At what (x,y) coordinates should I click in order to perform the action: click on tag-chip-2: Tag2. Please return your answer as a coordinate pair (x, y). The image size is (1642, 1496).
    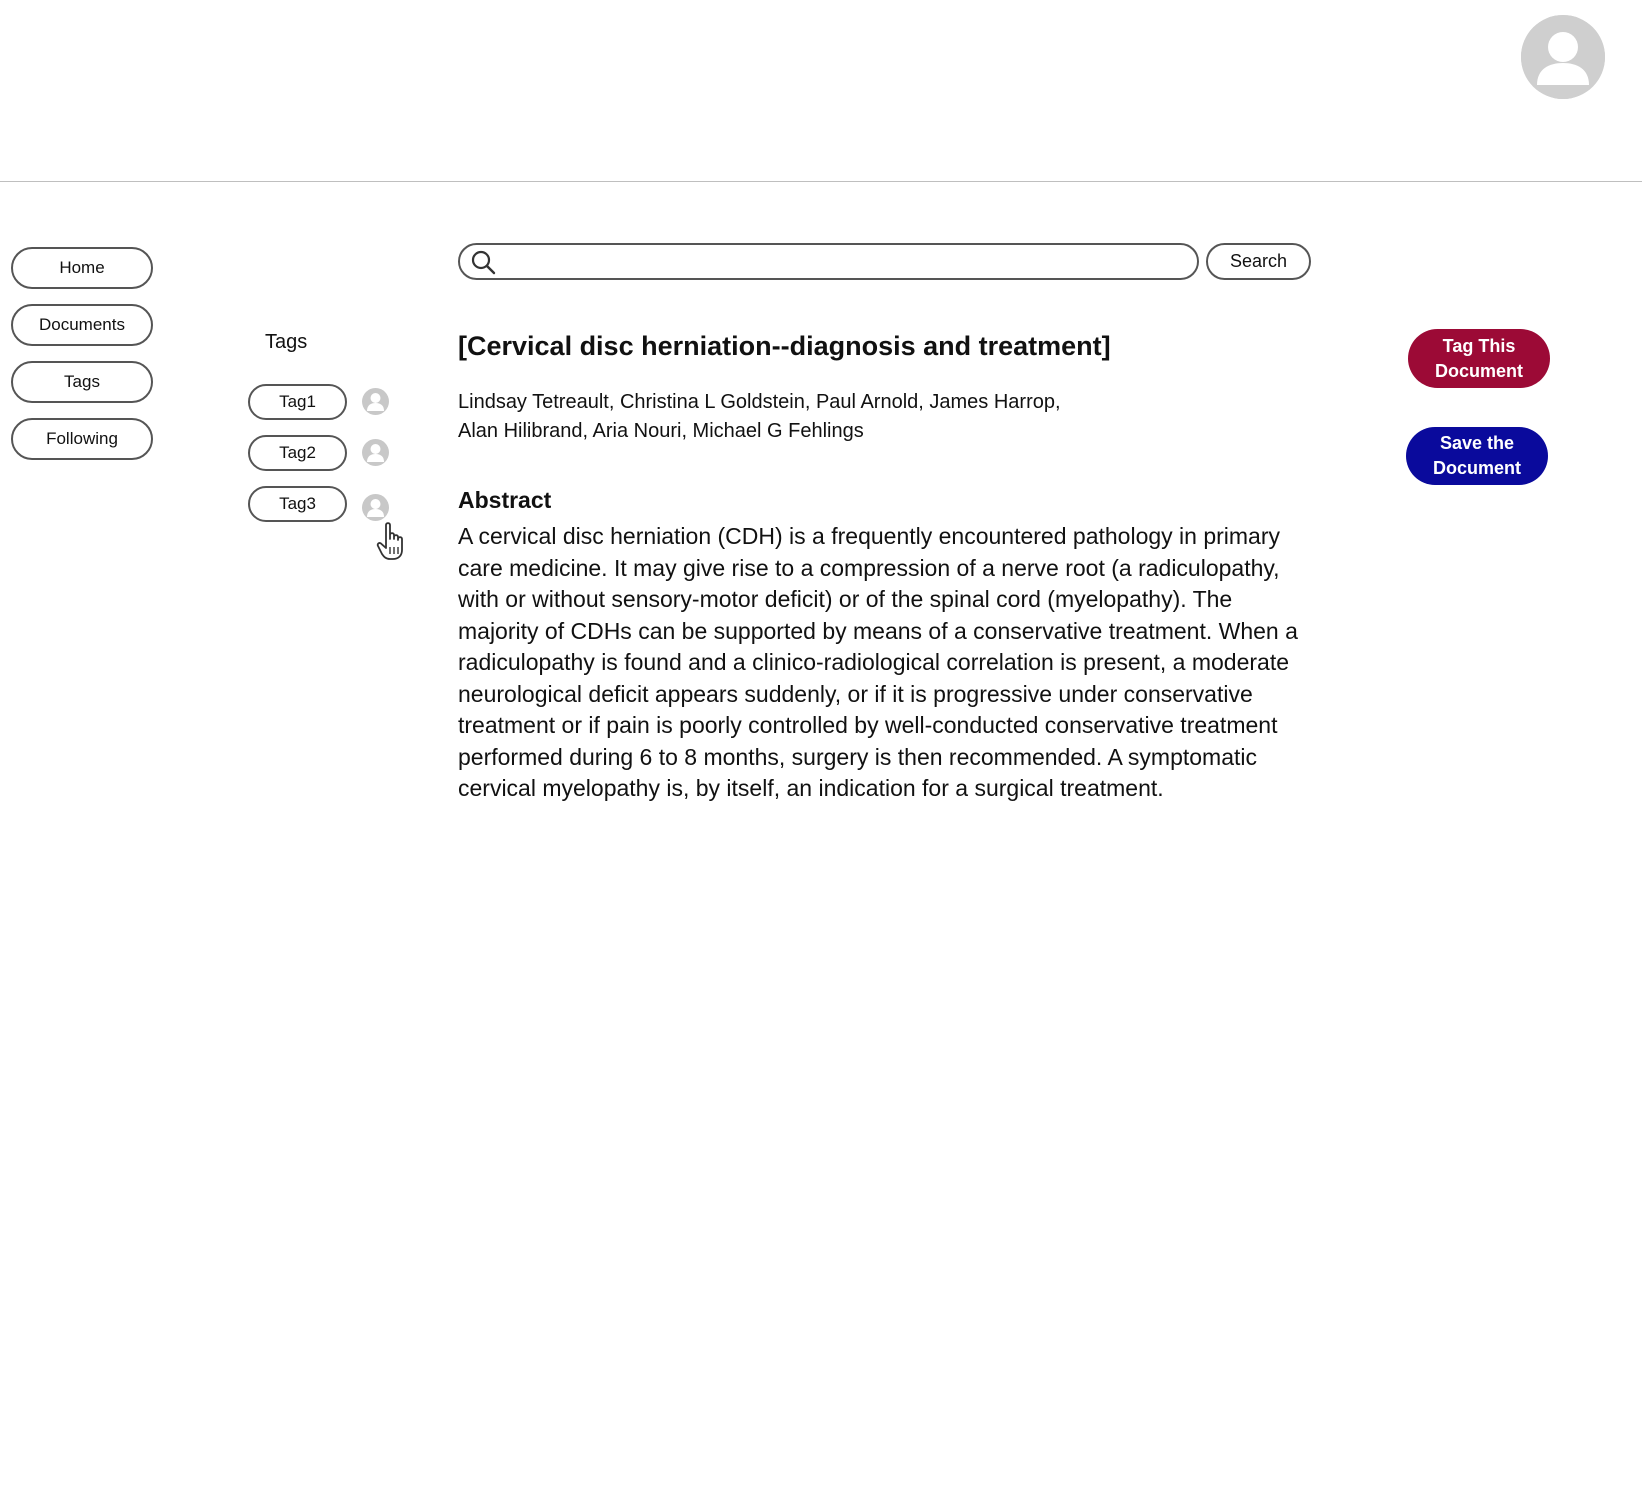
    Looking at the image, I should click on (297, 453).